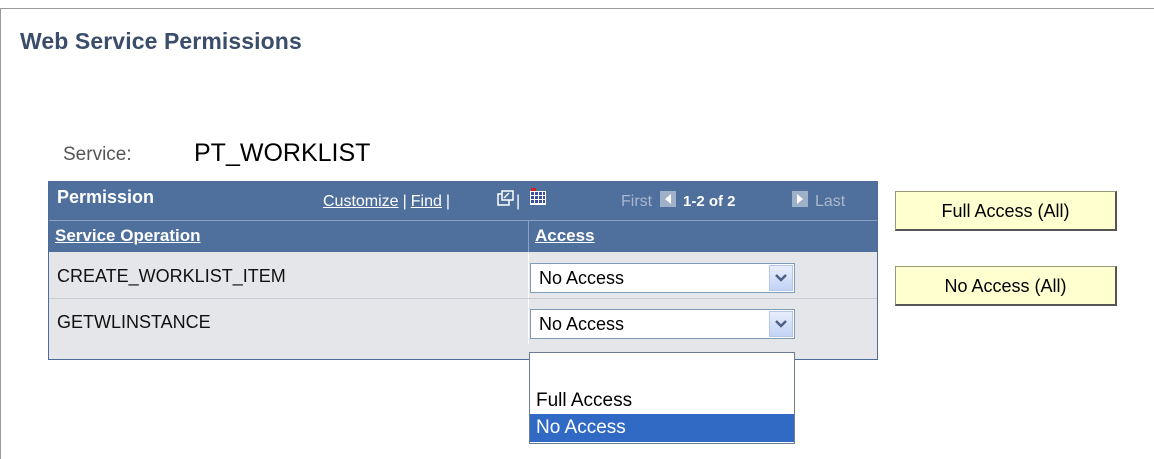 Image resolution: width=1154 pixels, height=459 pixels. Describe the element at coordinates (134, 322) in the screenshot. I see `service-operation-cell: GETWLINSTANCE` at that location.